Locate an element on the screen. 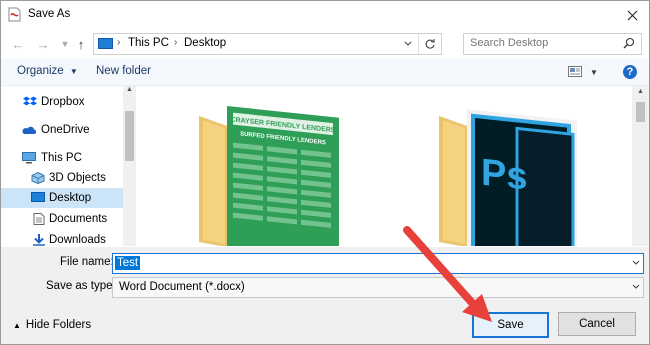  forward-button: → is located at coordinates (43, 44).